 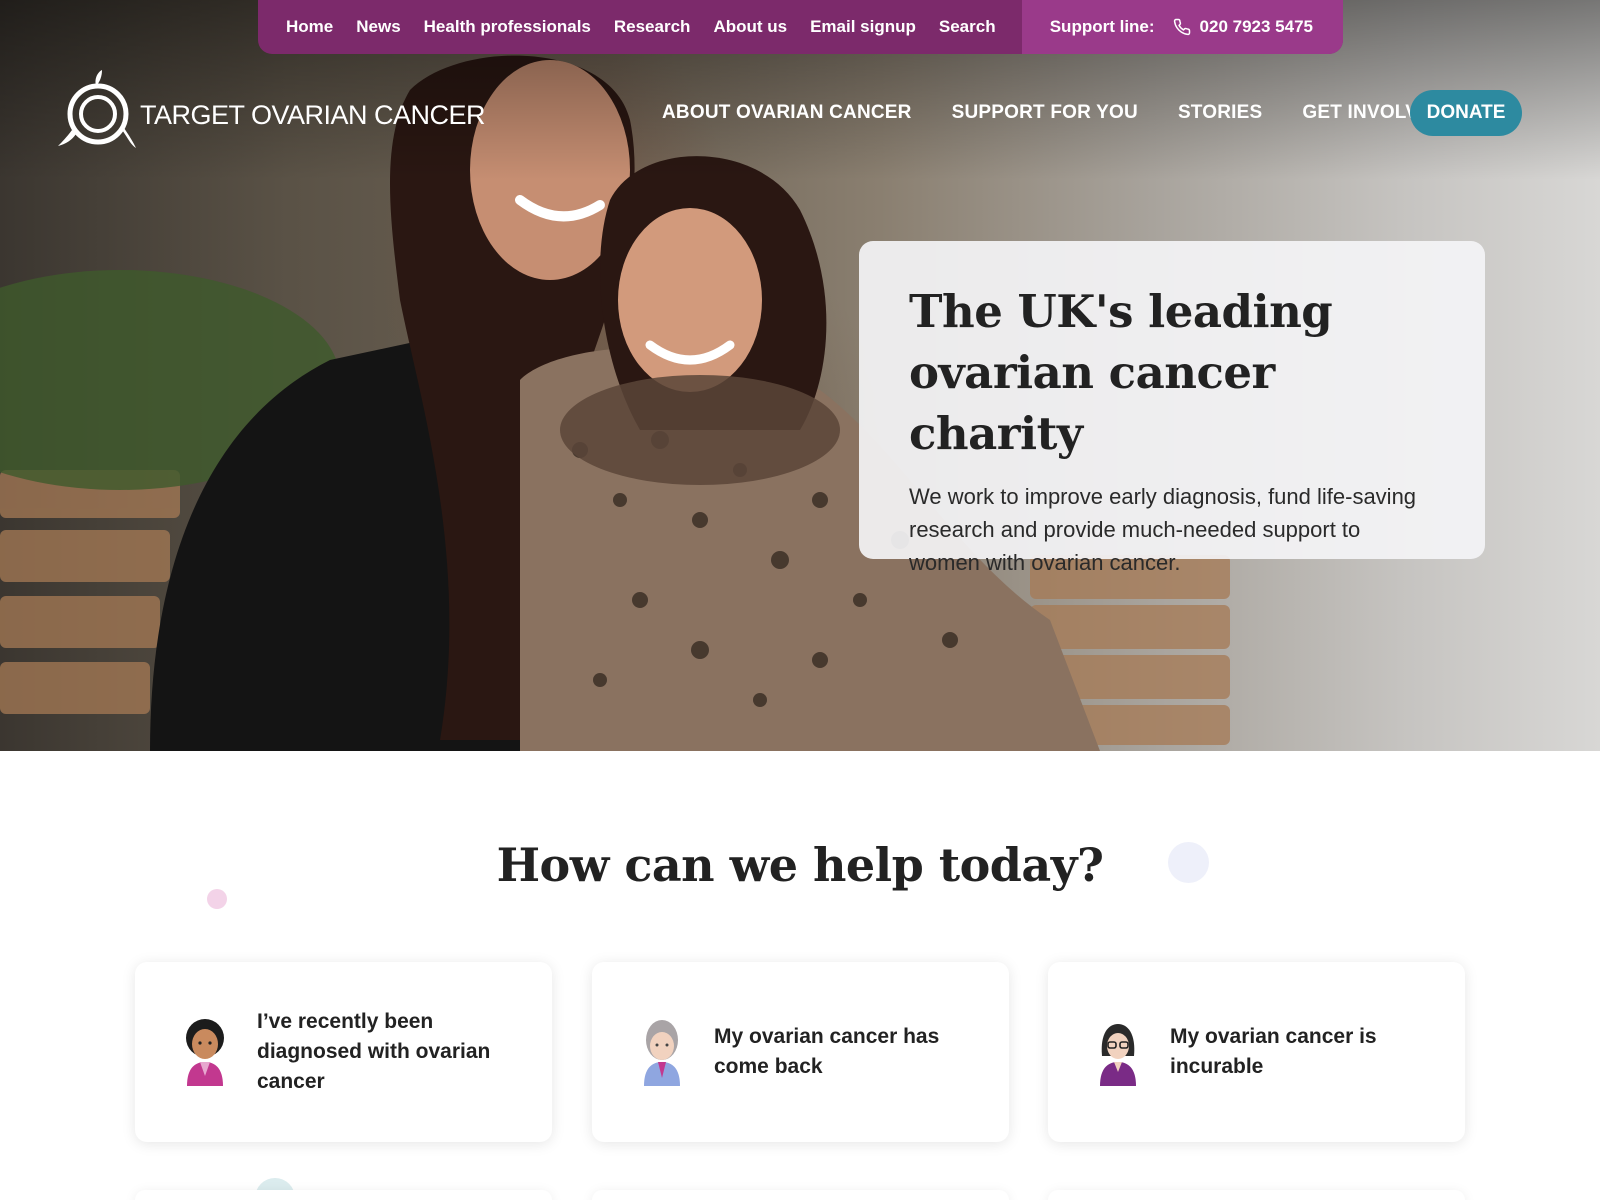 I want to click on help-card-come-back: My ovarian cancer has come back, so click(x=800, y=1052).